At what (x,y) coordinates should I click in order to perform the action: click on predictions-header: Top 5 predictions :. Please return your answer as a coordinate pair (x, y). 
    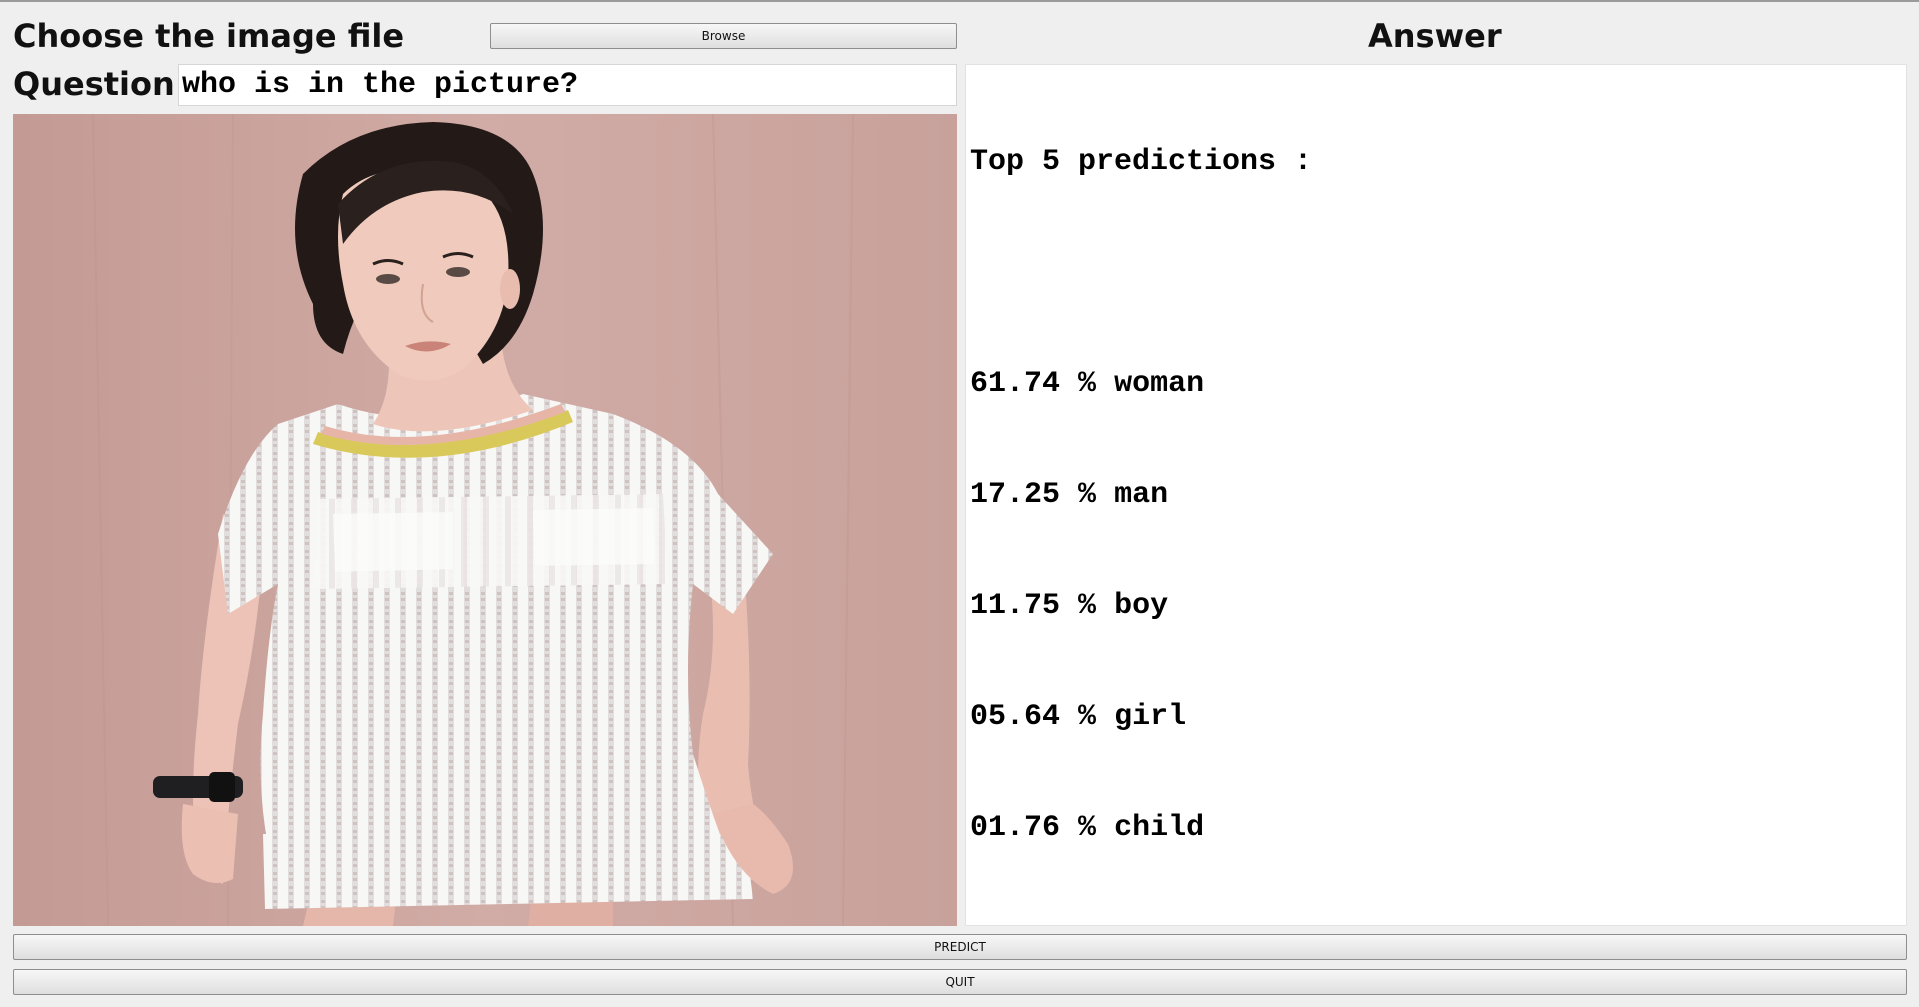
    Looking at the image, I should click on (1141, 162).